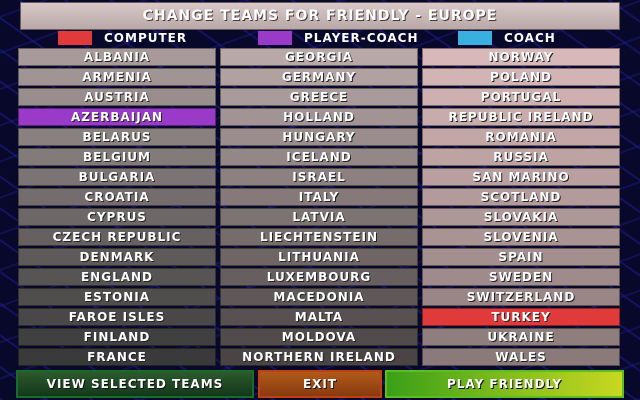 Image resolution: width=640 pixels, height=400 pixels. Describe the element at coordinates (319, 177) in the screenshot. I see `team-cell: ISRAEL` at that location.